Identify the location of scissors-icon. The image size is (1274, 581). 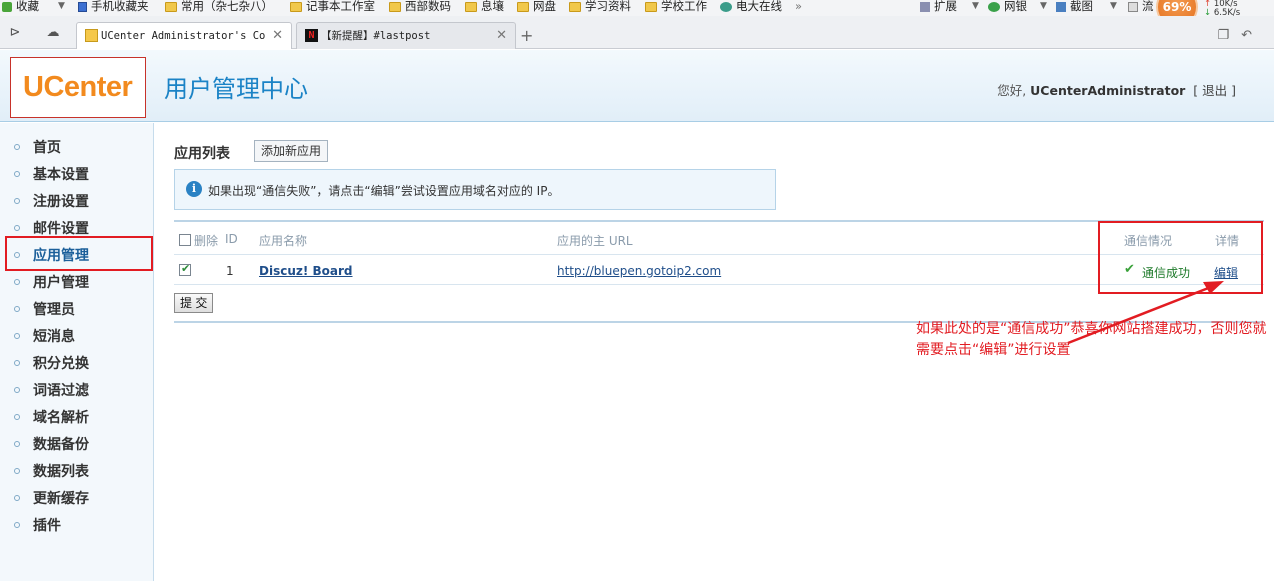
(1061, 6).